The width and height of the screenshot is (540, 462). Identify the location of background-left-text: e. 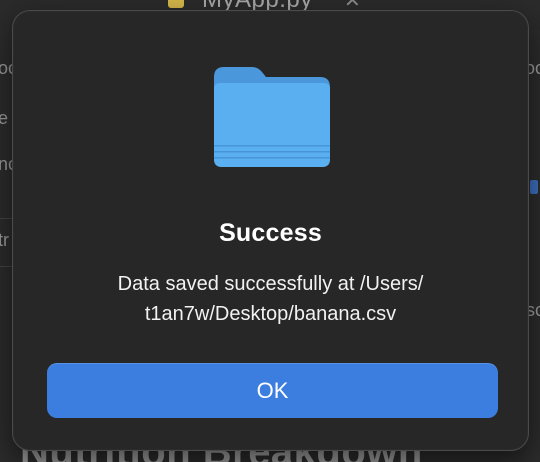
(4, 118).